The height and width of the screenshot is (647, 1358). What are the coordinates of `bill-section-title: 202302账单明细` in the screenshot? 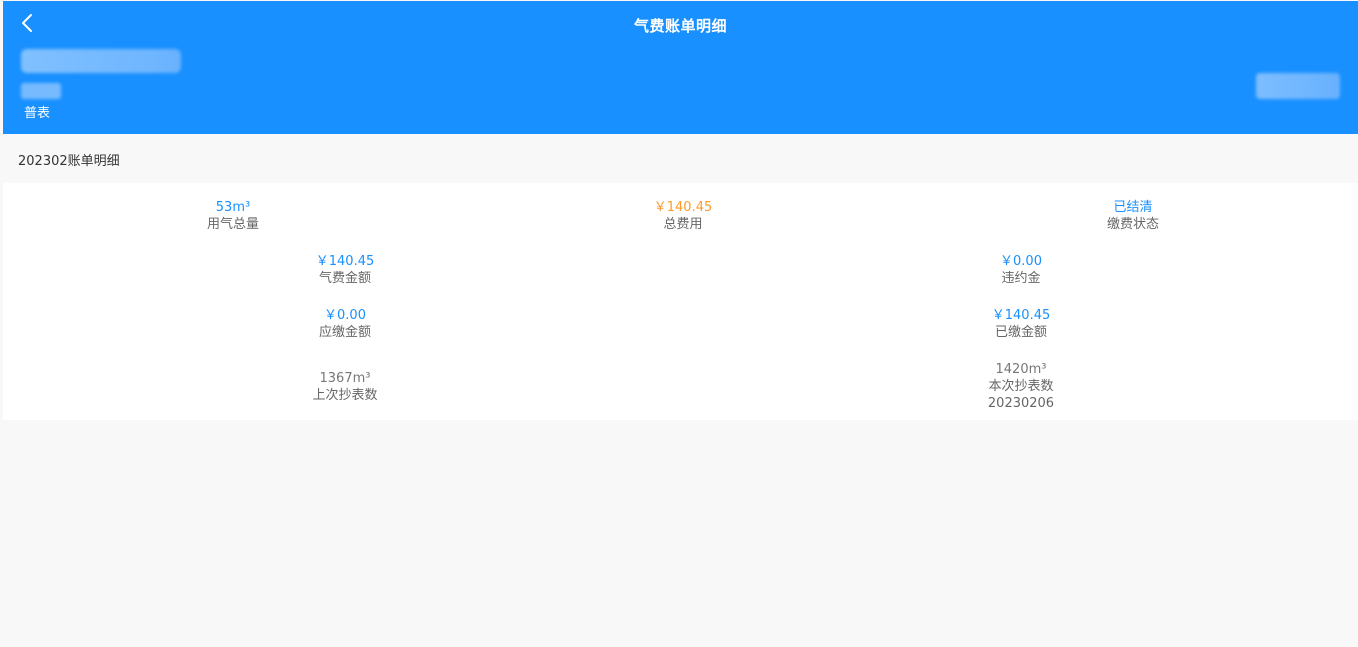 It's located at (69, 161).